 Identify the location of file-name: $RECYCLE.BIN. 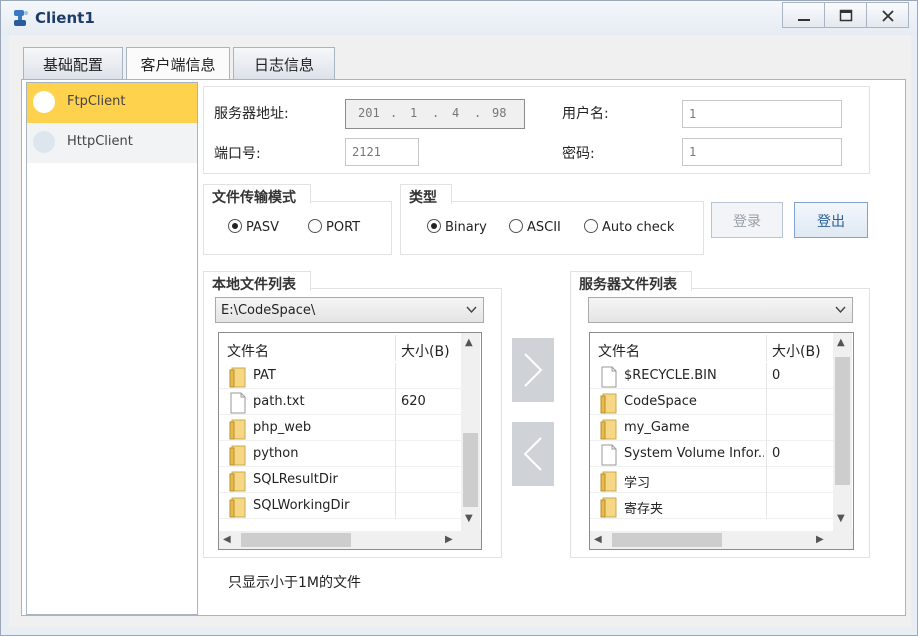
(670, 375).